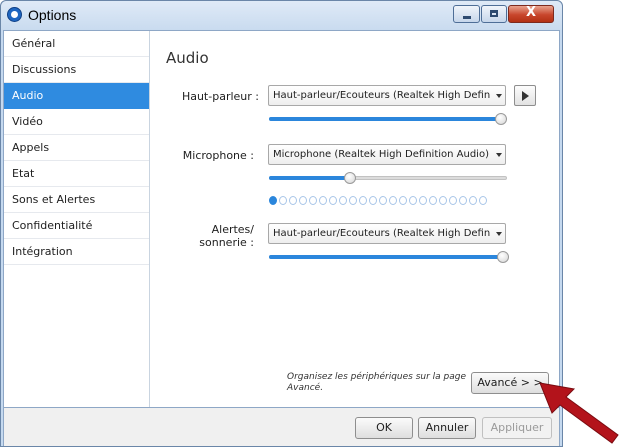 The height and width of the screenshot is (447, 621). Describe the element at coordinates (226, 242) in the screenshot. I see `alerts-label-line2: sonnerie :` at that location.